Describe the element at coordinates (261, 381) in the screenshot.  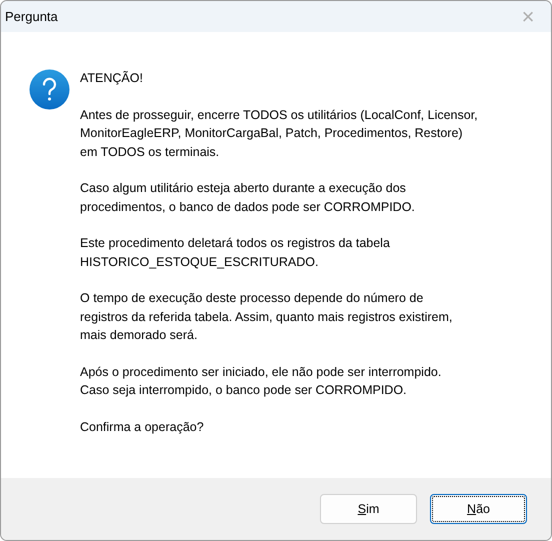
I see `message-paragraph: Após o procedimento ser iniciado, ele não pode ser interrompido. Caso seja interrompido, o banco pode ser CORROMPIDO.` at that location.